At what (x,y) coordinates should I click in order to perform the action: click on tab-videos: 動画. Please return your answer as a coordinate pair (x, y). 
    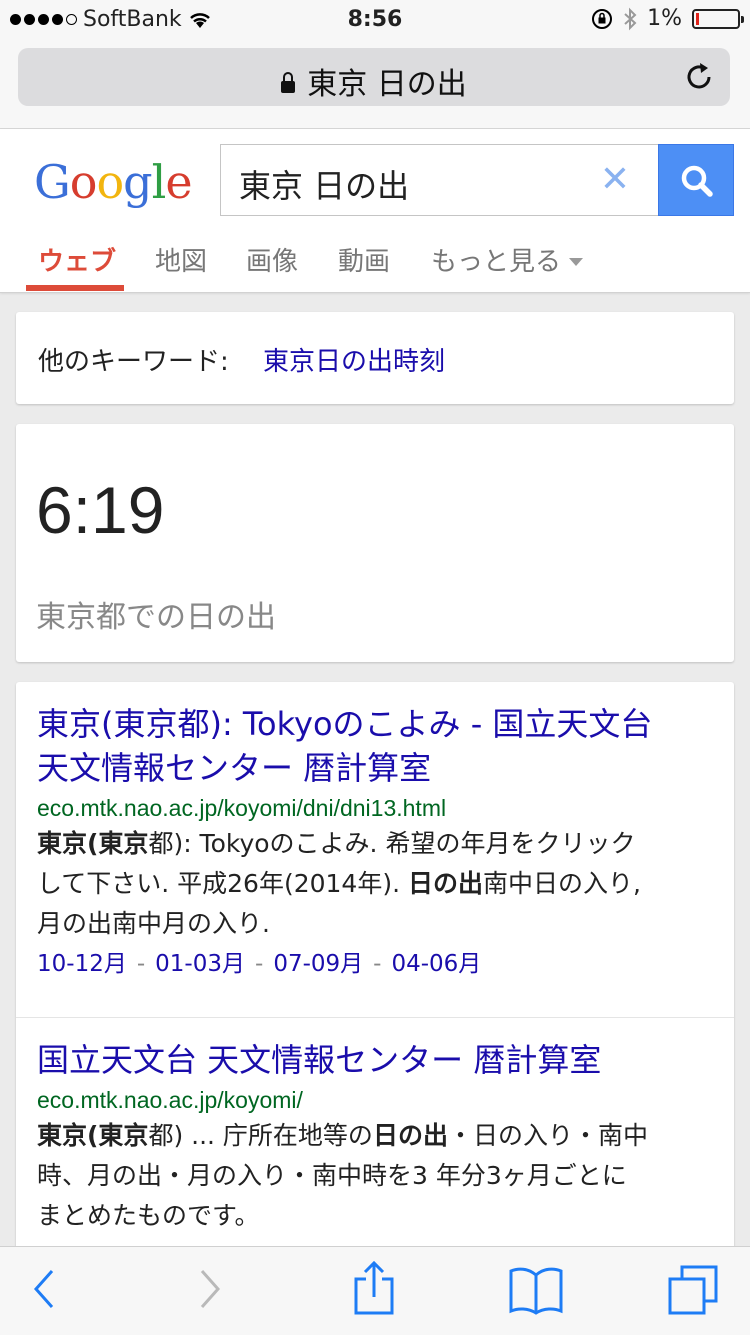
    Looking at the image, I should click on (364, 259).